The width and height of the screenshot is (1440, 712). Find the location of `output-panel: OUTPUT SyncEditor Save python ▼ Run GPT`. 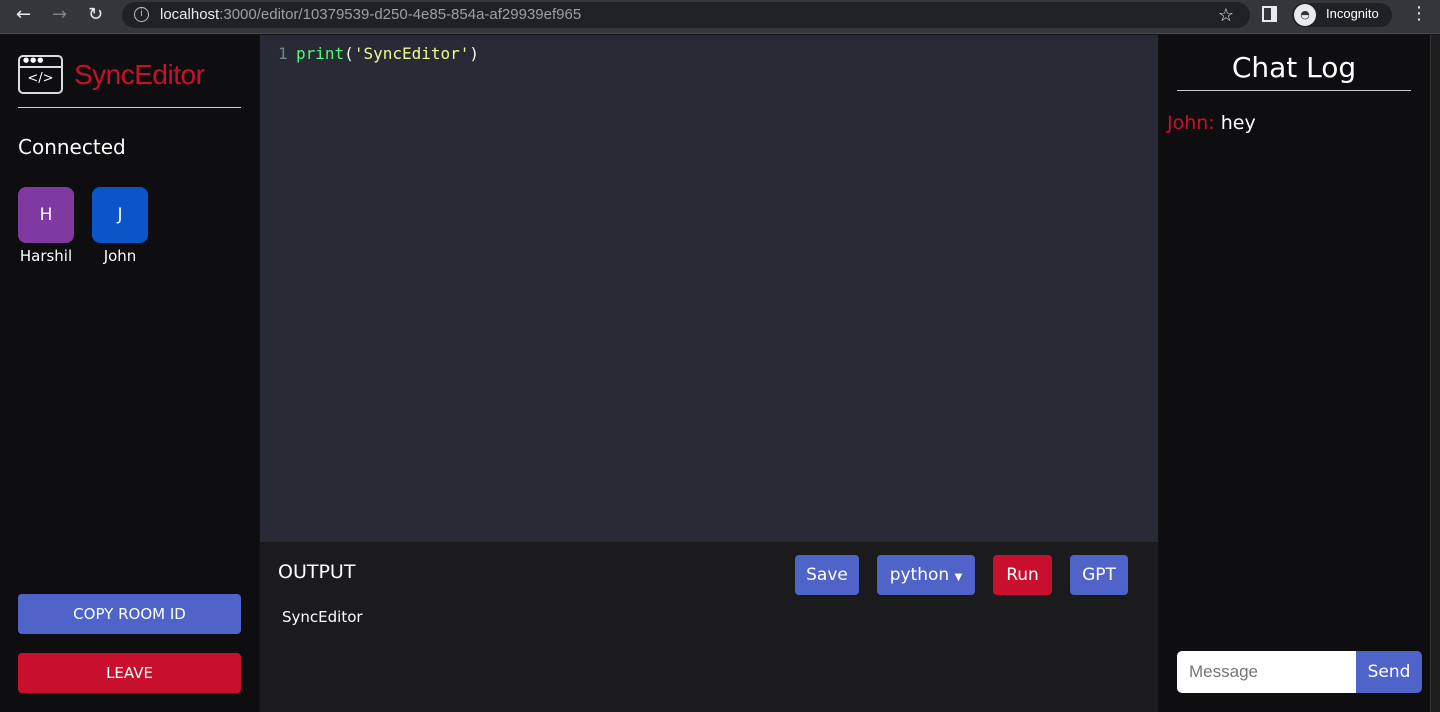

output-panel: OUTPUT SyncEditor Save python ▼ Run GPT is located at coordinates (709, 627).